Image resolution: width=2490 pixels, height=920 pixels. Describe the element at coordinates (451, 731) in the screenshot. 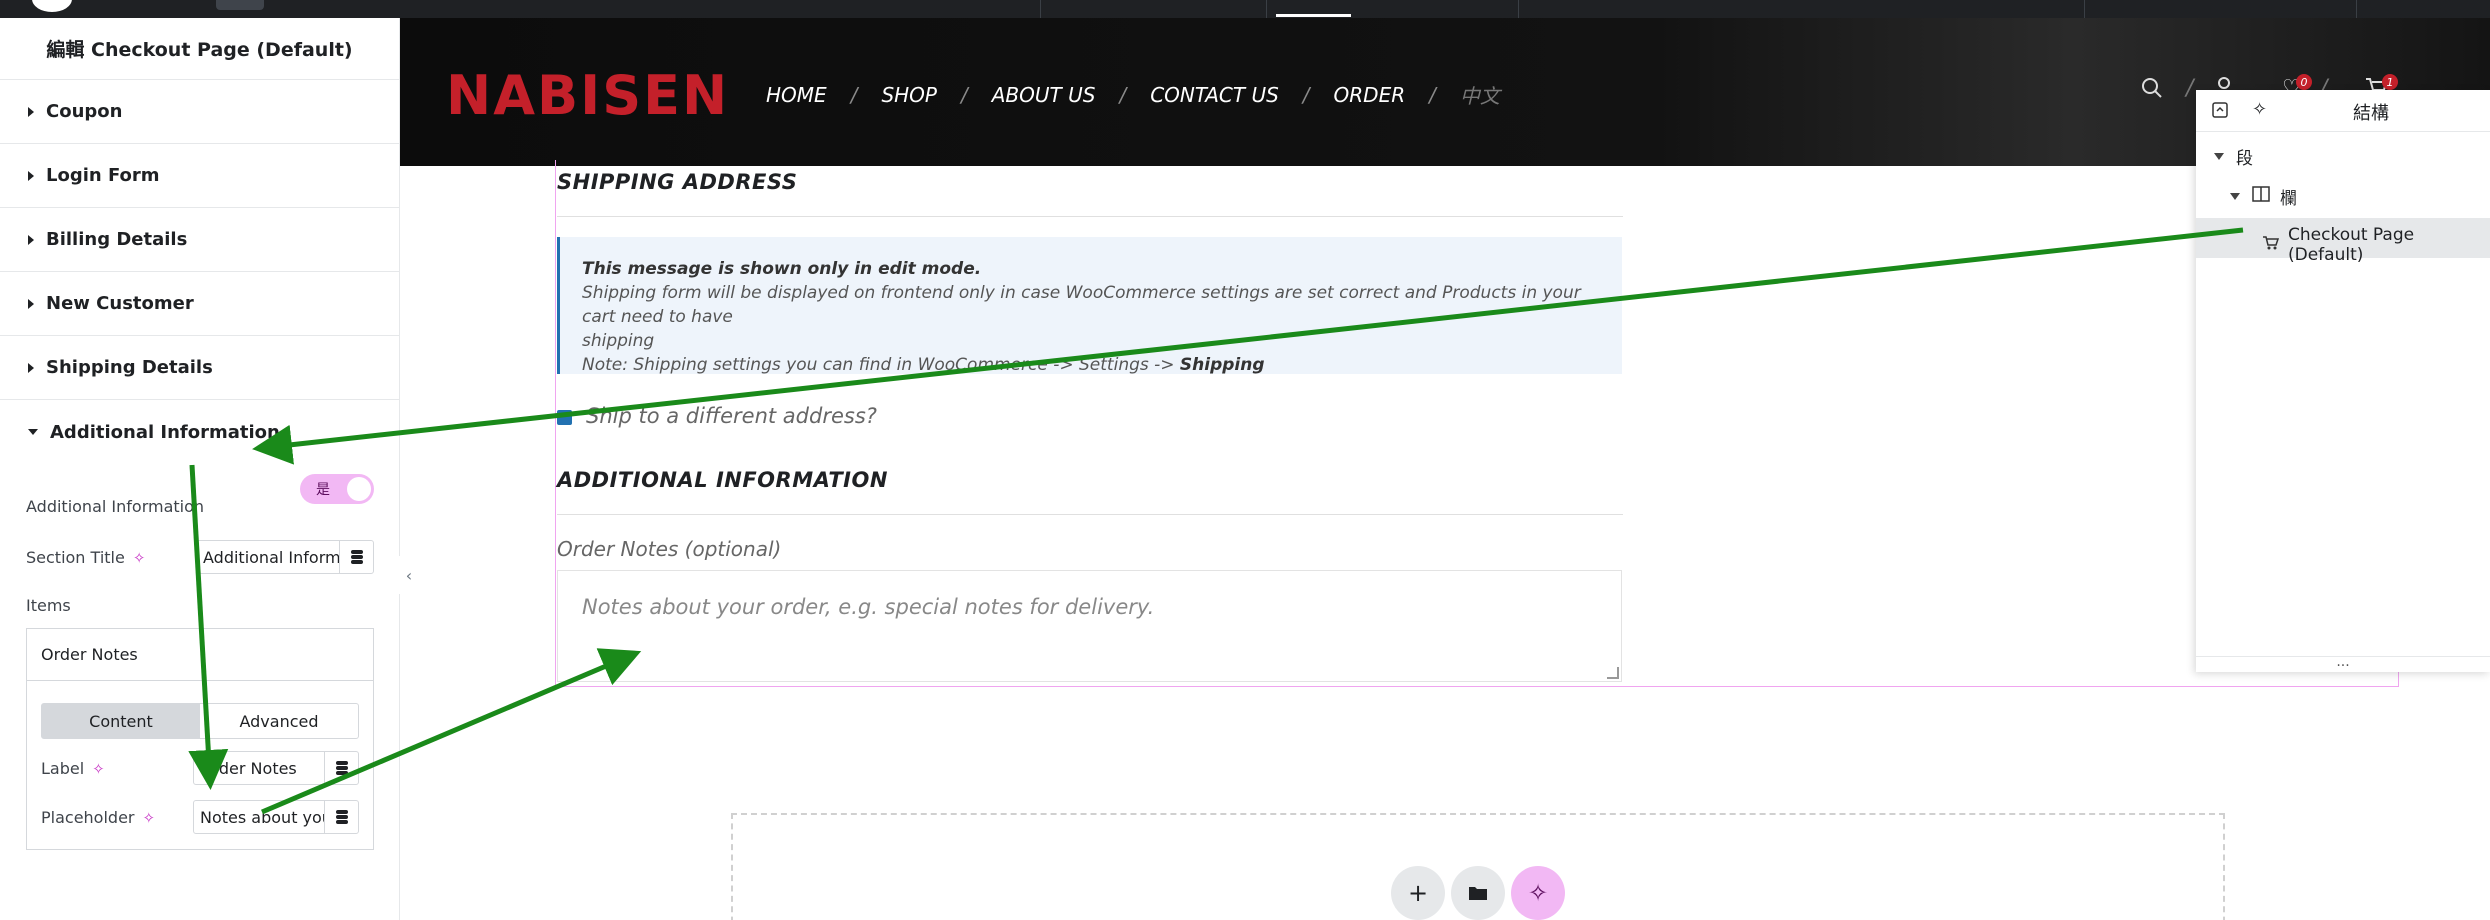

I see `arrow-placeholder-to-textarea` at that location.